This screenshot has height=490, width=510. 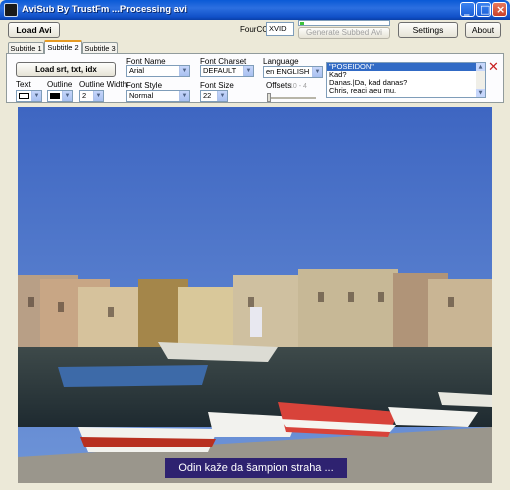 What do you see at coordinates (480, 80) in the screenshot?
I see `list-scrollbar: ▲ ▼` at bounding box center [480, 80].